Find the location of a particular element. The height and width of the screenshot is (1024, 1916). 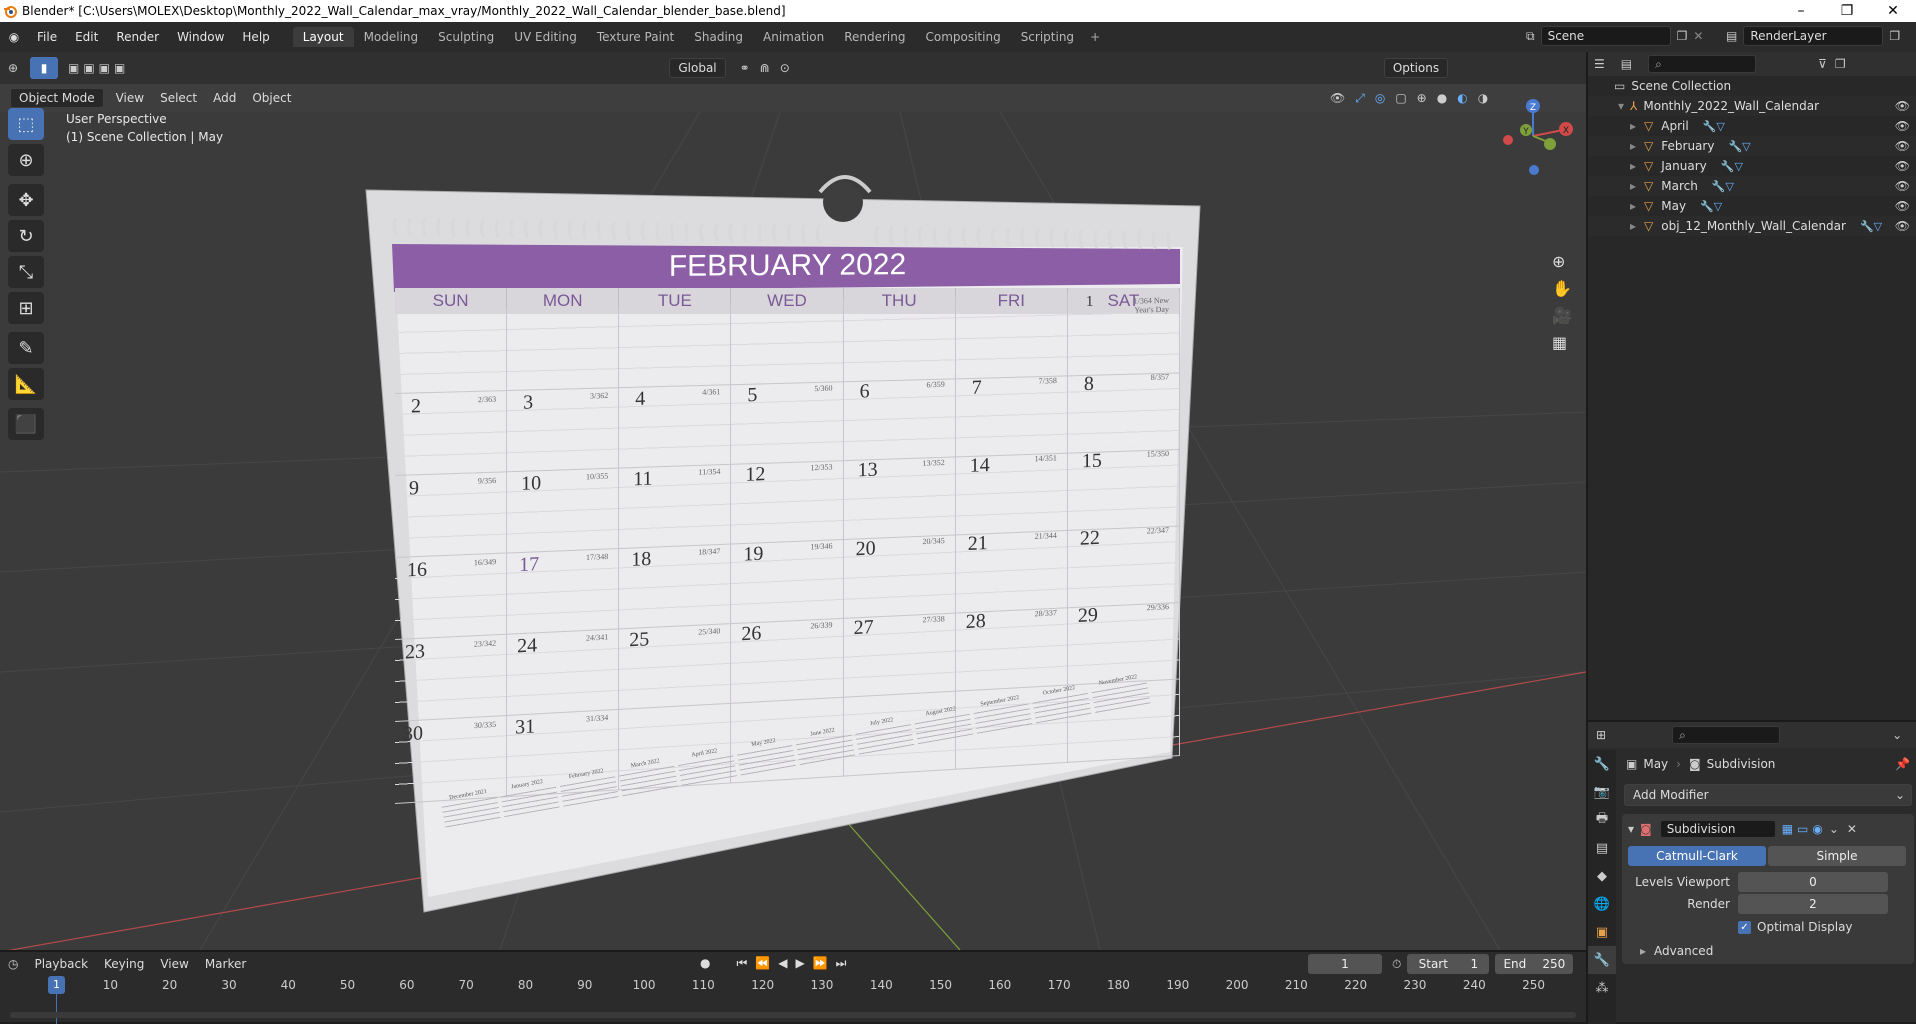

ortho-grid-icon: ▦ is located at coordinates (1562, 342).